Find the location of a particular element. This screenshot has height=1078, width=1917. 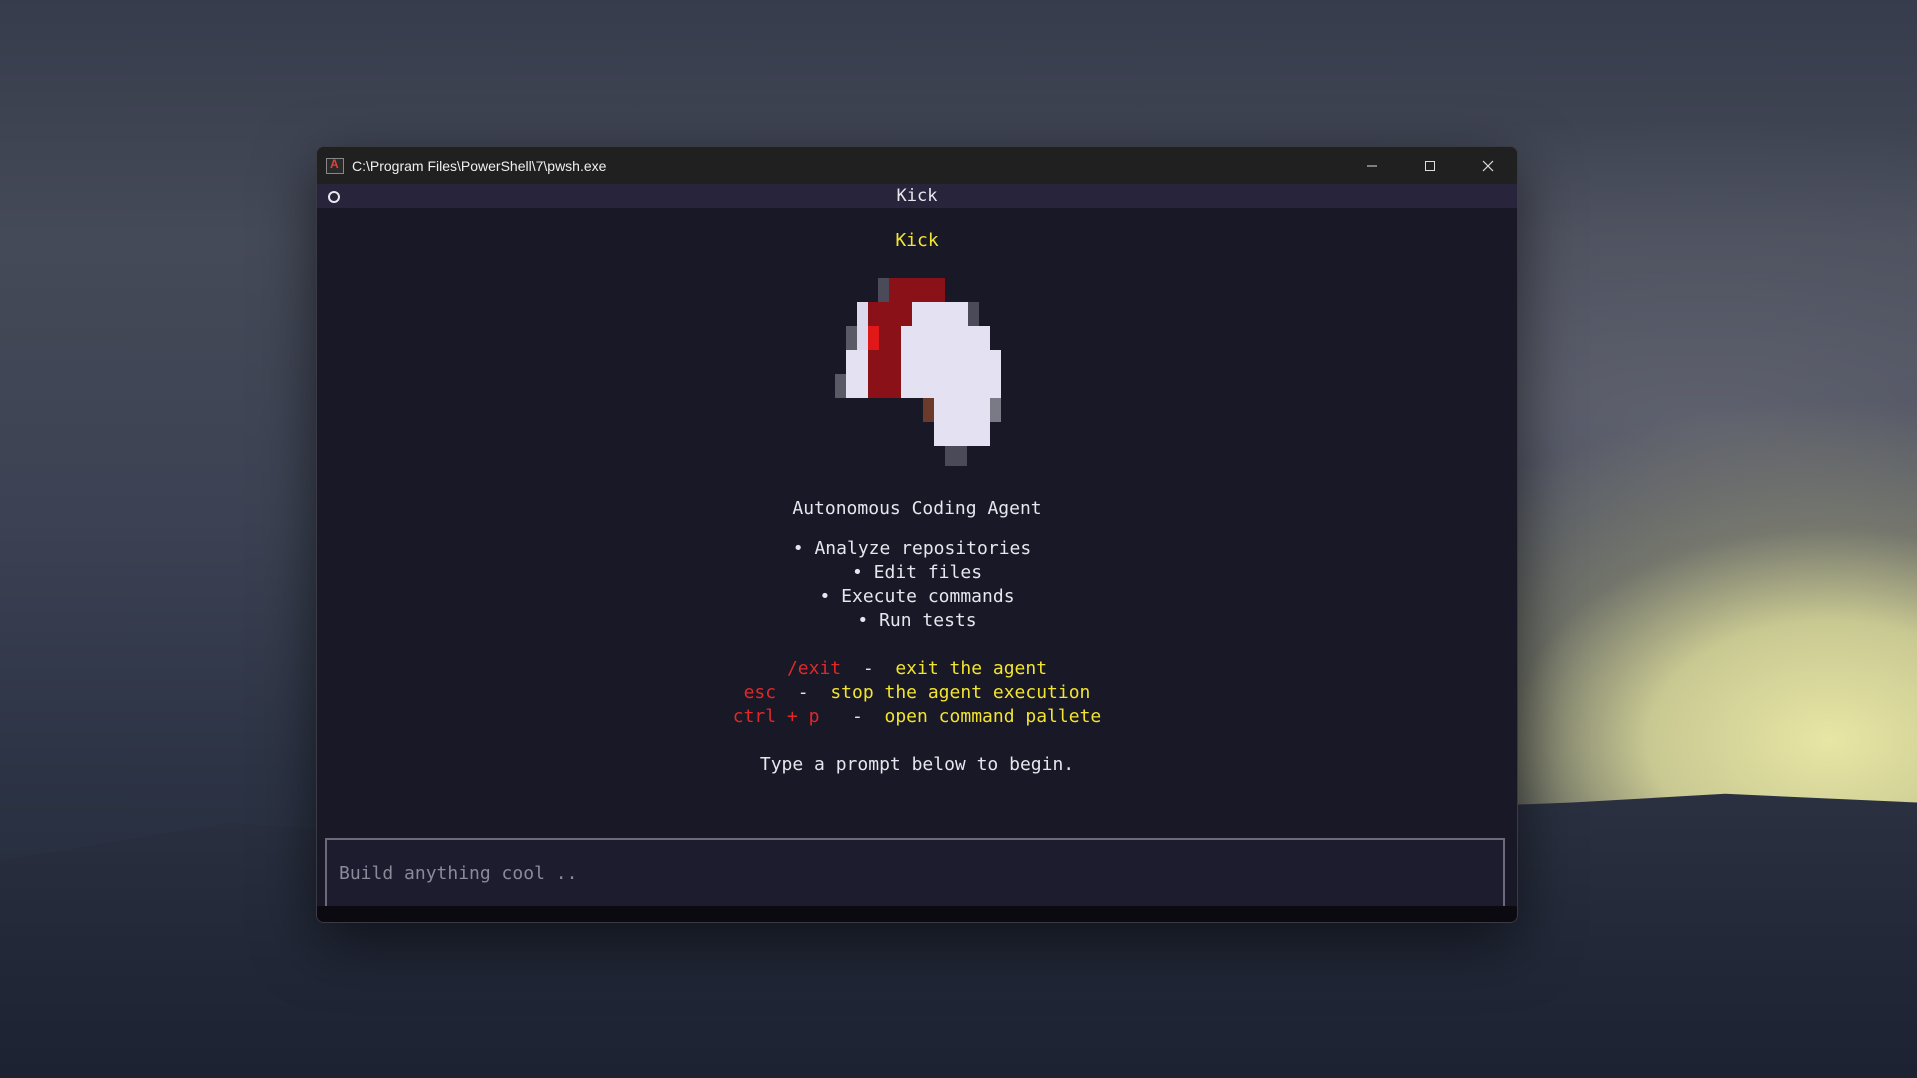

close-button is located at coordinates (1488, 165).